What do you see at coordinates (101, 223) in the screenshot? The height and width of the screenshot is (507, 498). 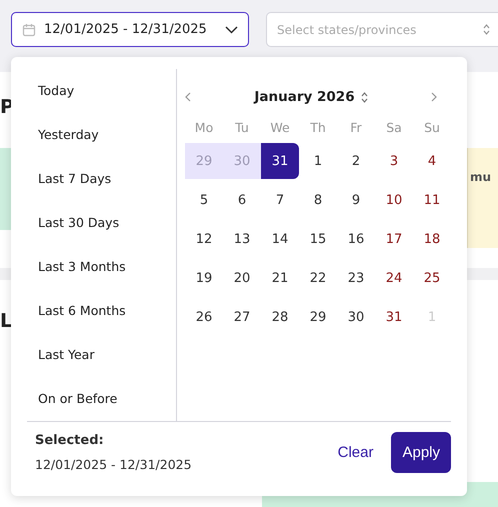 I see `preset-option: Last 30 Days` at bounding box center [101, 223].